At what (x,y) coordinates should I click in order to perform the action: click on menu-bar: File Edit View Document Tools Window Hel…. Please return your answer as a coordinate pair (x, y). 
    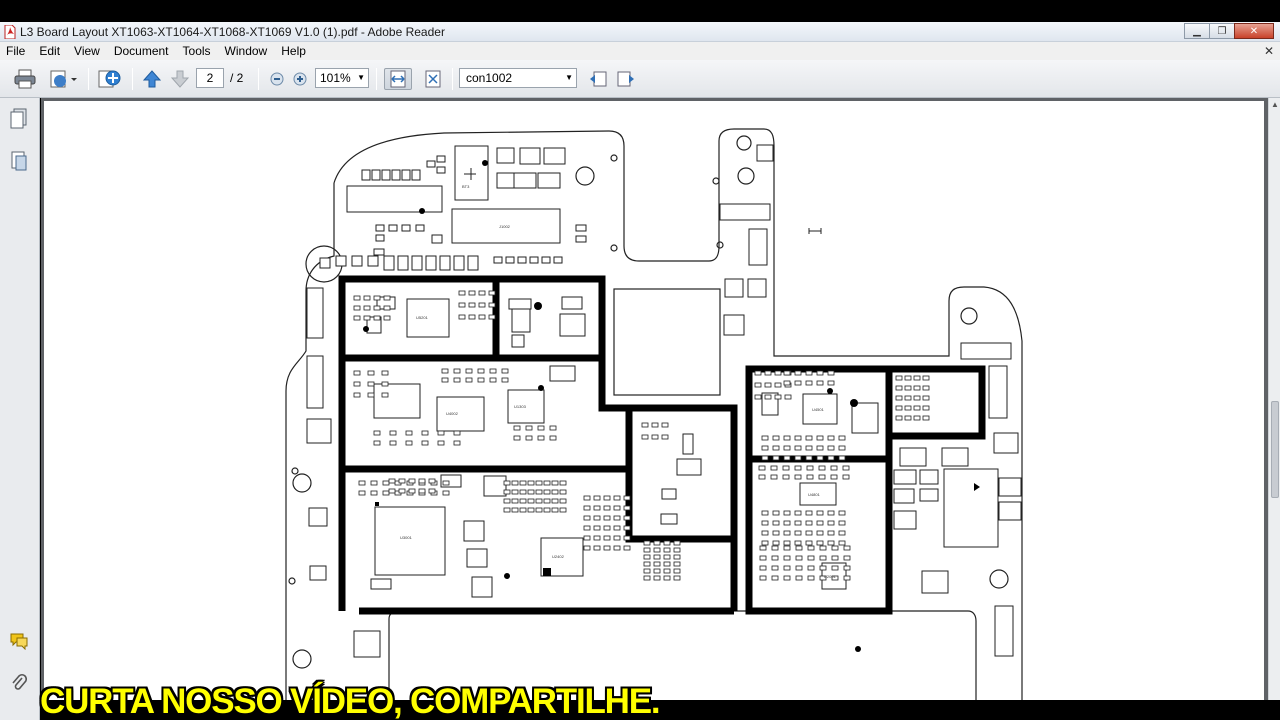
    Looking at the image, I should click on (640, 51).